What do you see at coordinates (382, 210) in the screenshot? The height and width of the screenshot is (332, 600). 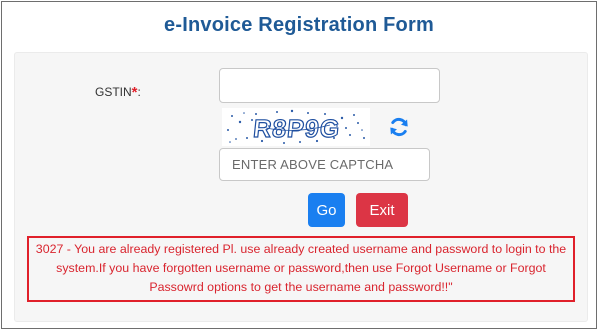 I see `exit-button: Exit` at bounding box center [382, 210].